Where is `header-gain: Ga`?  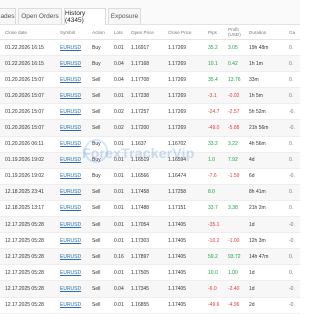 header-gain: Ga is located at coordinates (294, 32).